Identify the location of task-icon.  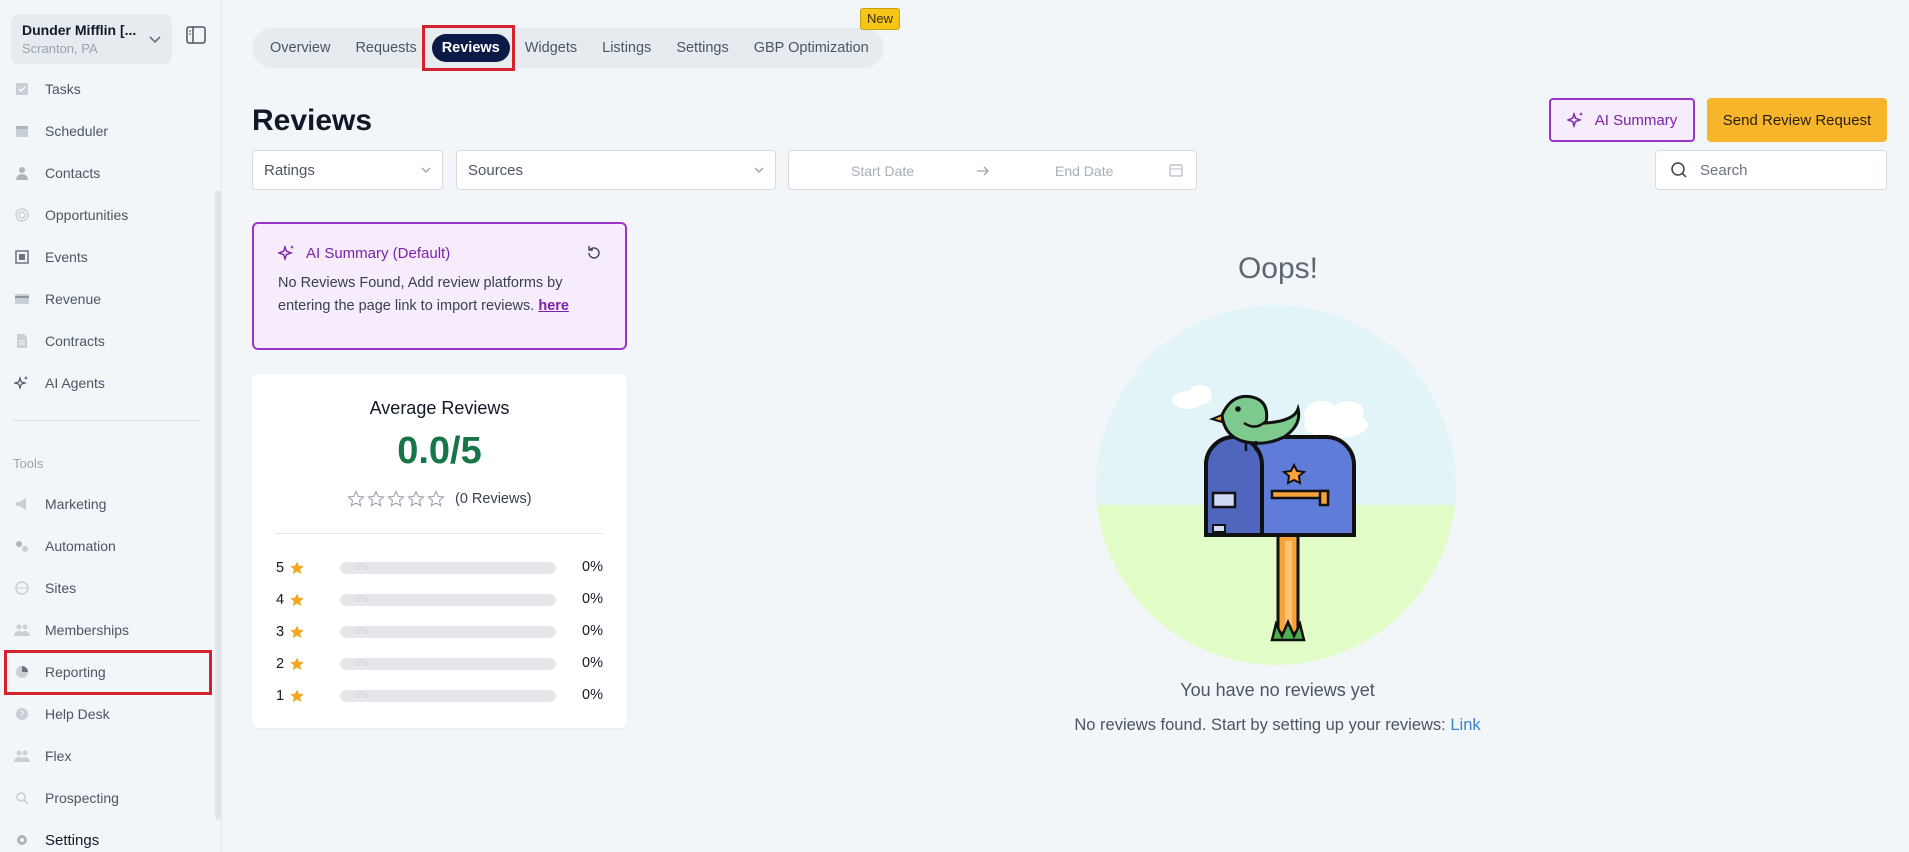
(22, 89).